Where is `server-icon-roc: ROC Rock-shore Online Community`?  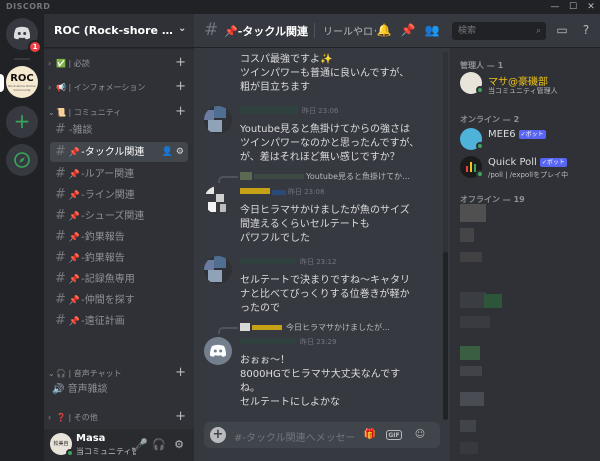
server-icon-roc: ROC Rock-shore Online Community is located at coordinates (22, 82).